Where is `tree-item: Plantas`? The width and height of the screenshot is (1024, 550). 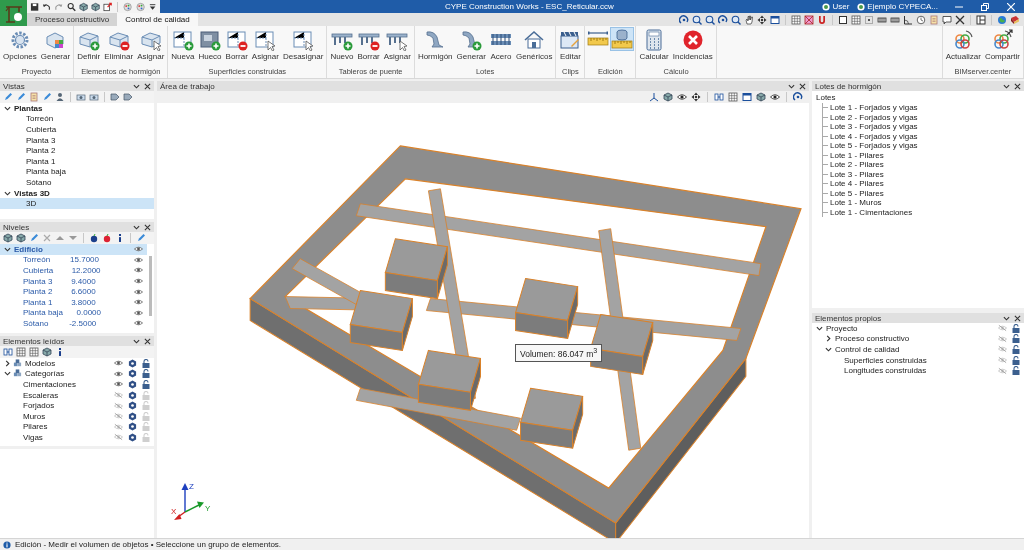
tree-item: Plantas is located at coordinates (77, 108).